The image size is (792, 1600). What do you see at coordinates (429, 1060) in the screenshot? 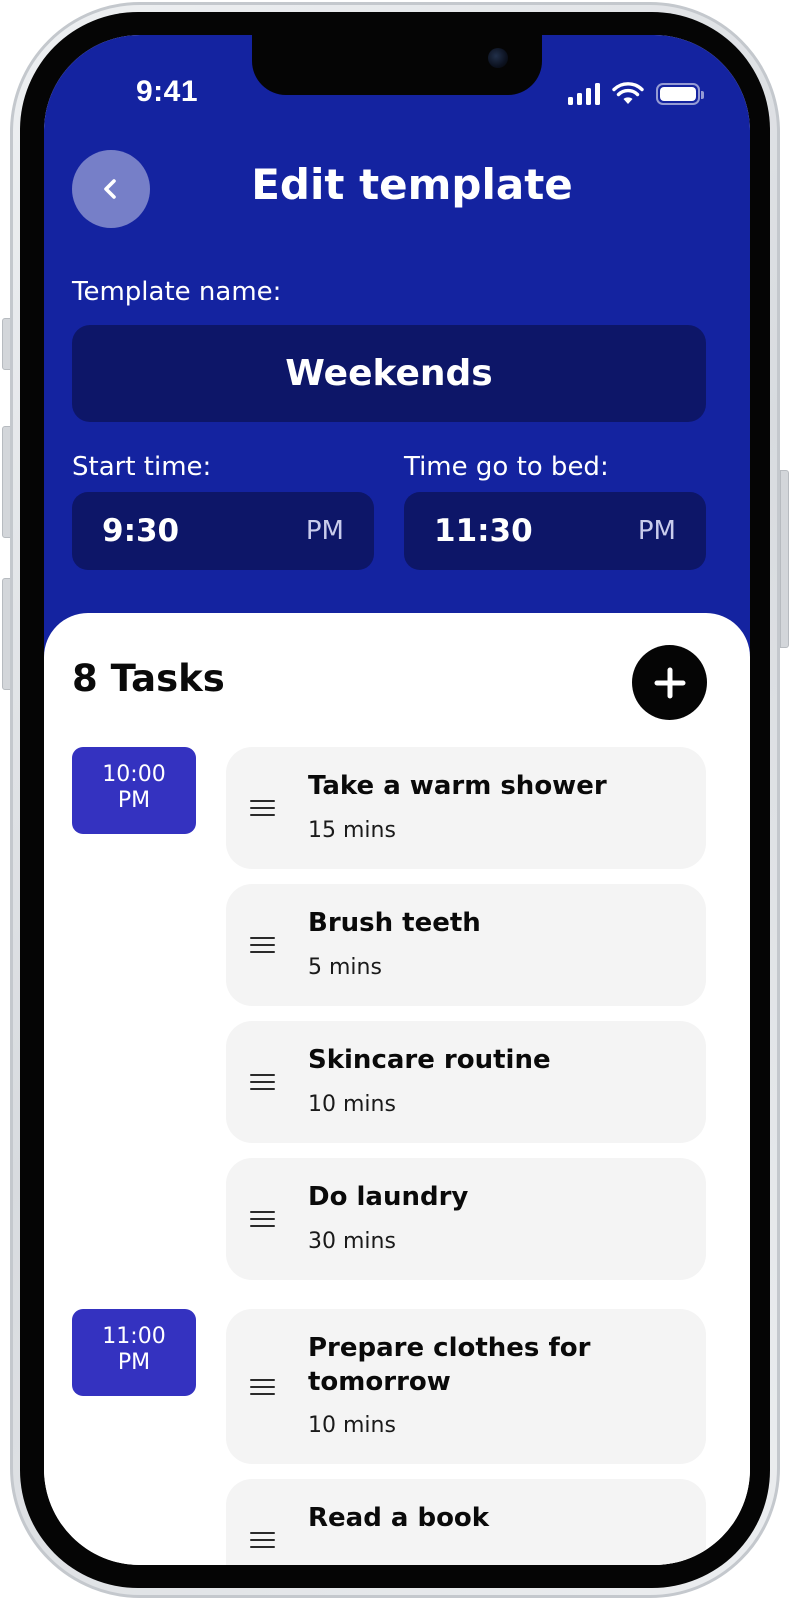
I see `task-name: Skincare routine` at bounding box center [429, 1060].